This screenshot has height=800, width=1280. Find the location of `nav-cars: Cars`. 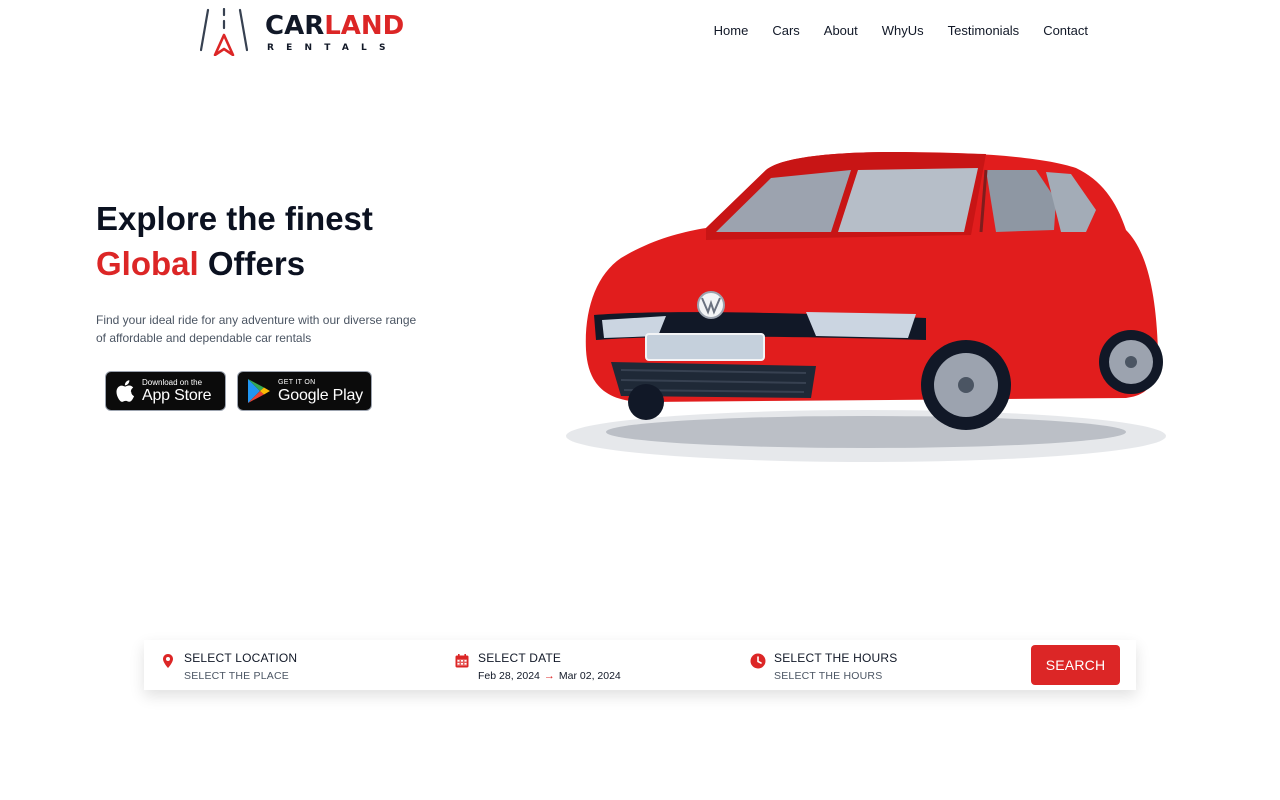

nav-cars: Cars is located at coordinates (785, 31).